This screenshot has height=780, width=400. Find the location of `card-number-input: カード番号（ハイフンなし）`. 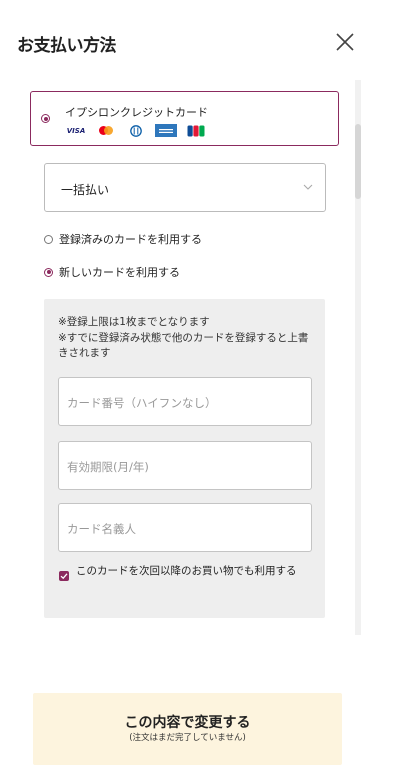

card-number-input: カード番号（ハイフンなし） is located at coordinates (185, 401).